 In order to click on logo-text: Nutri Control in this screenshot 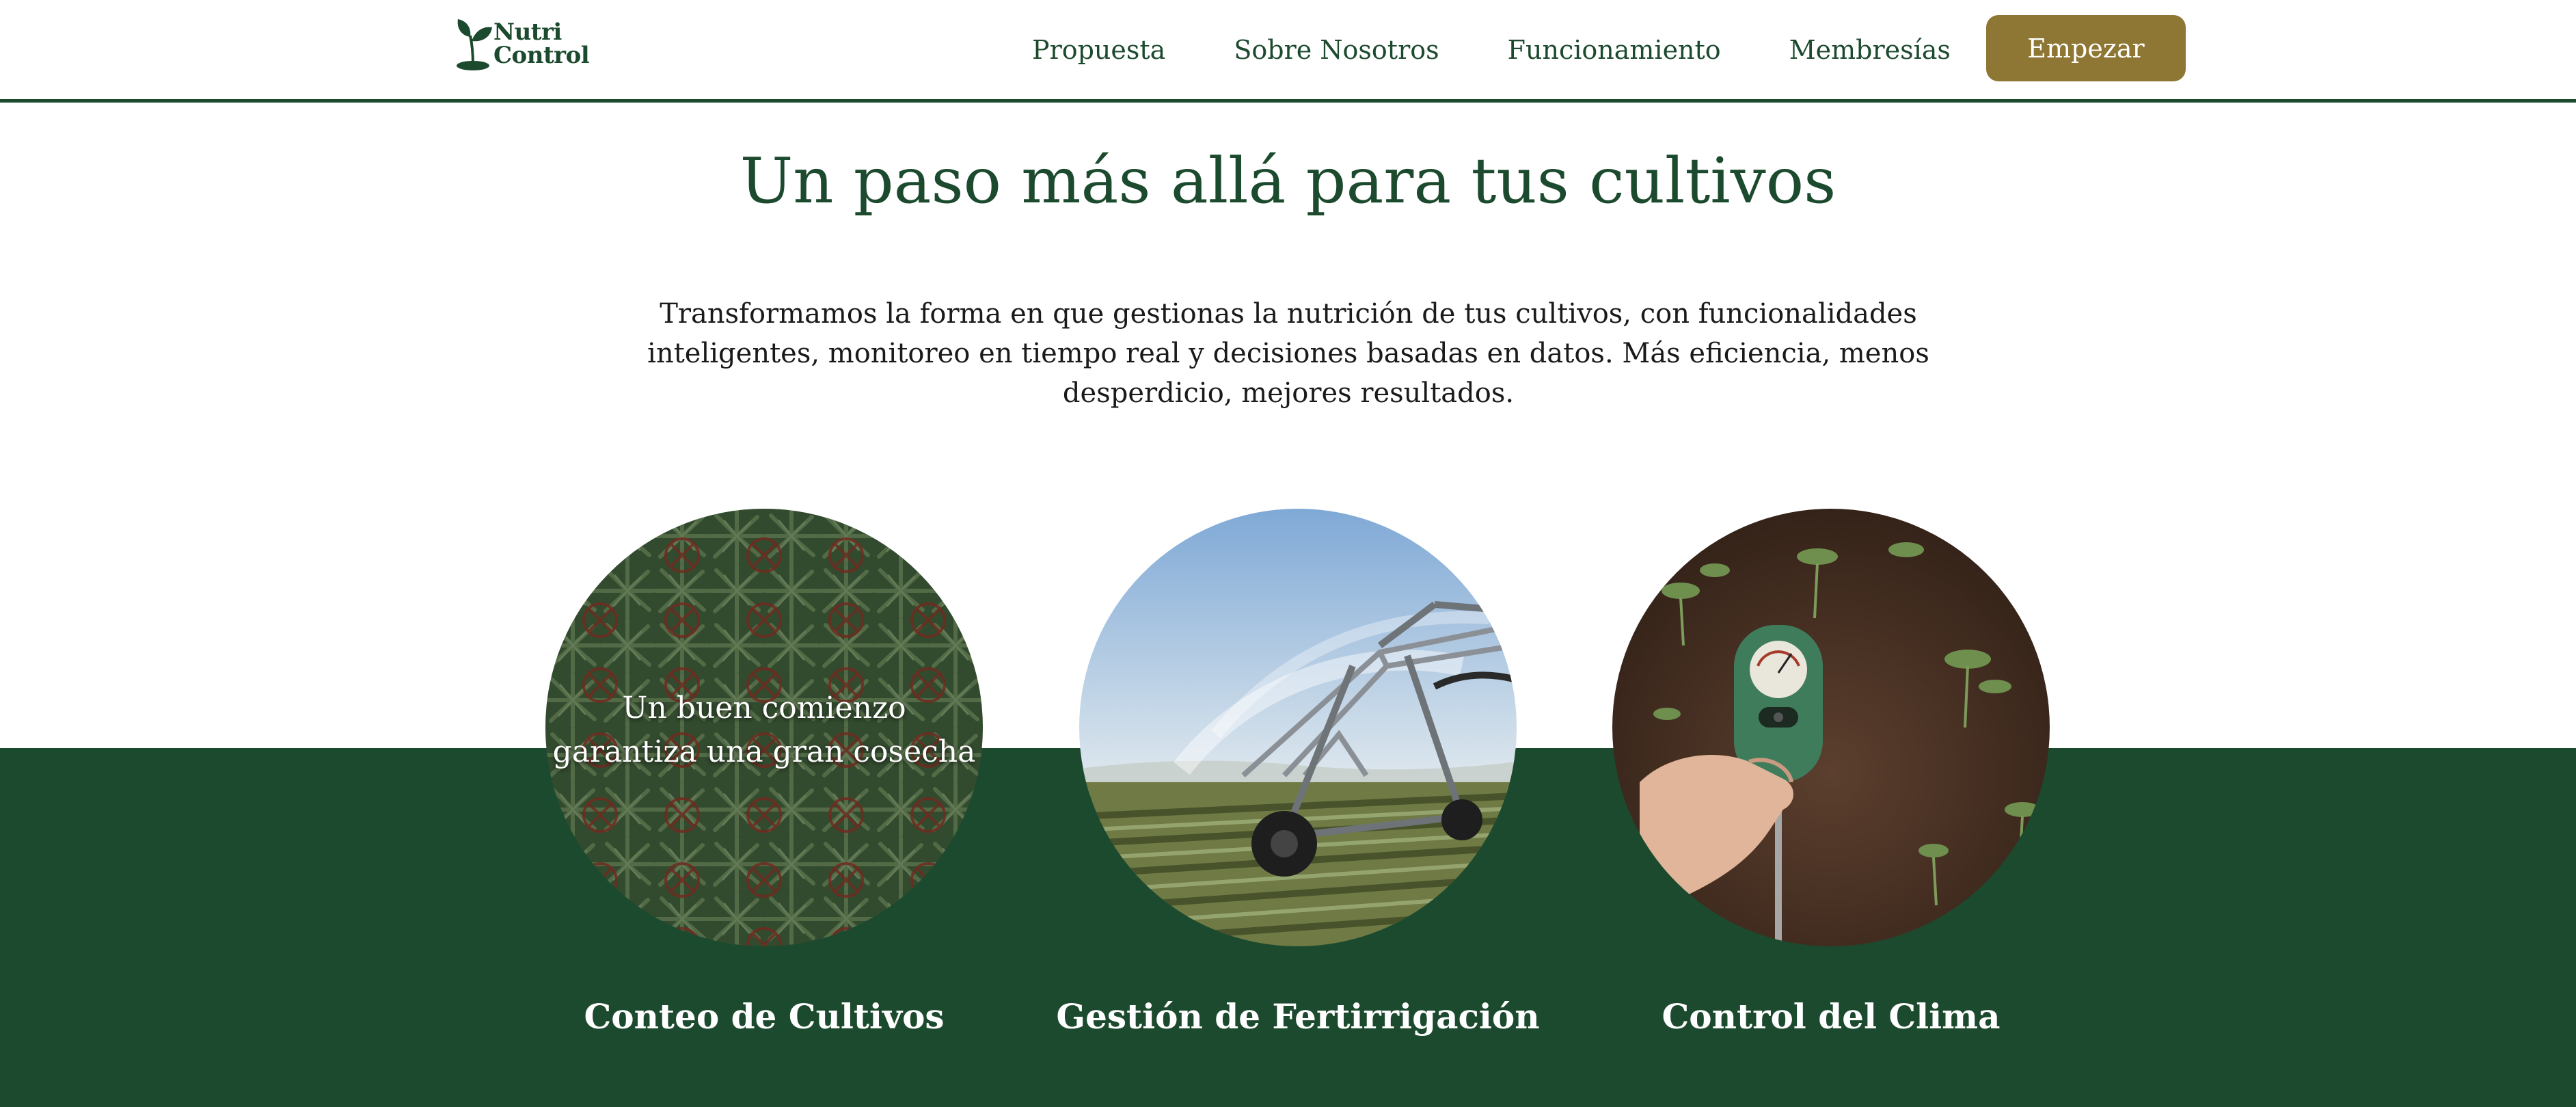, I will do `click(542, 43)`.